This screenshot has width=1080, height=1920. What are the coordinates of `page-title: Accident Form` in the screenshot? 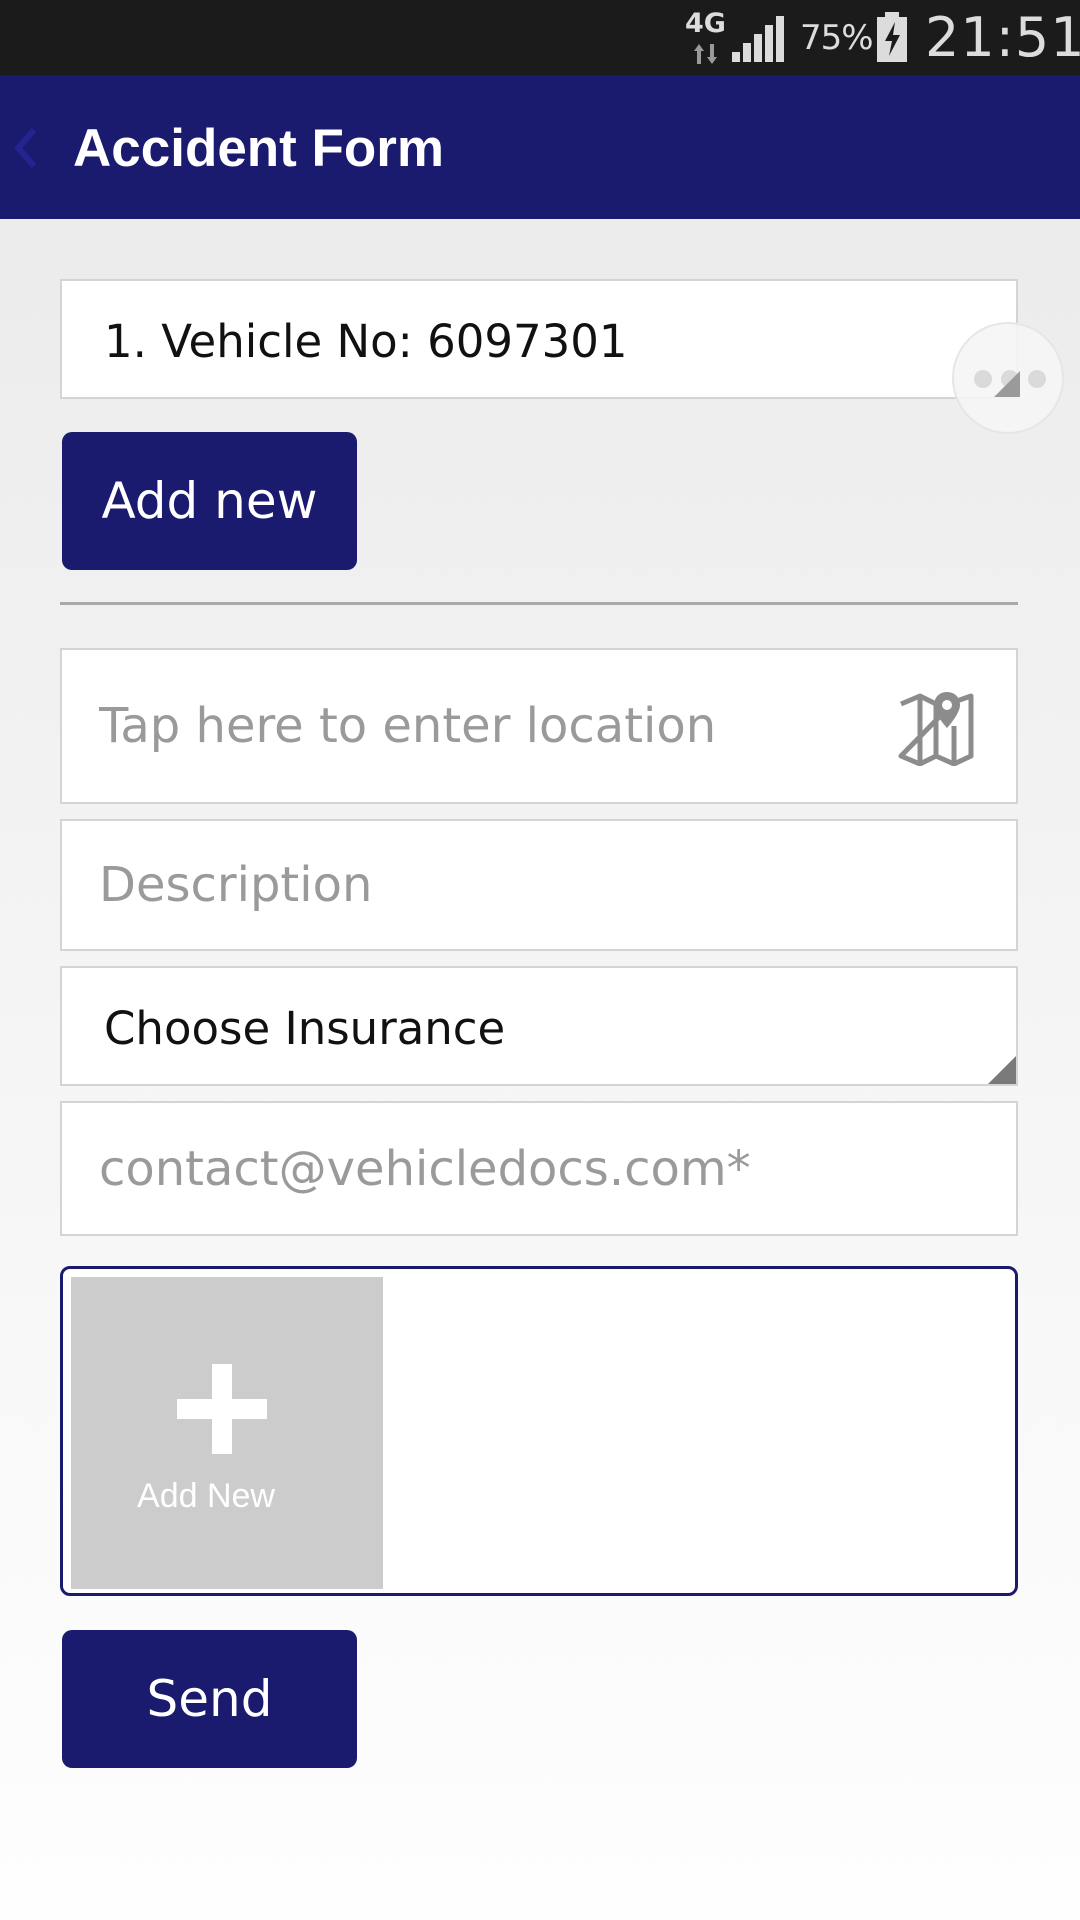 It's located at (259, 148).